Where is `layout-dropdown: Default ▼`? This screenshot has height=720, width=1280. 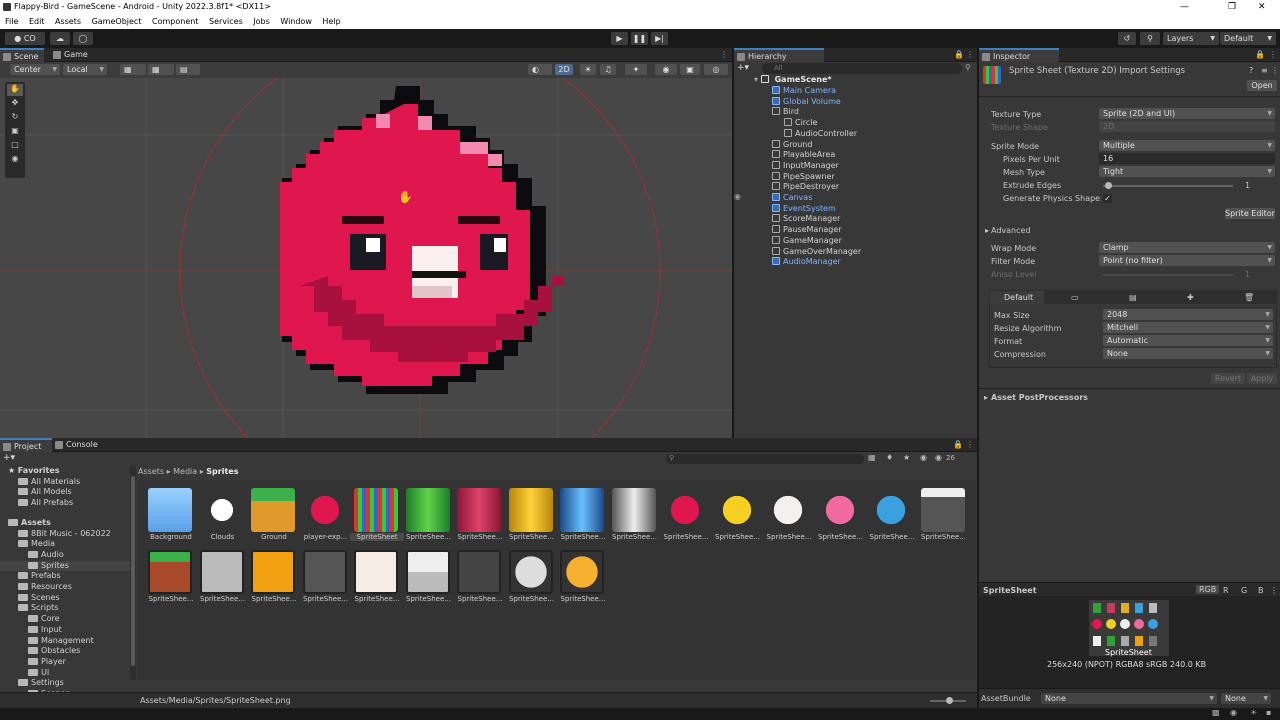 layout-dropdown: Default ▼ is located at coordinates (1248, 38).